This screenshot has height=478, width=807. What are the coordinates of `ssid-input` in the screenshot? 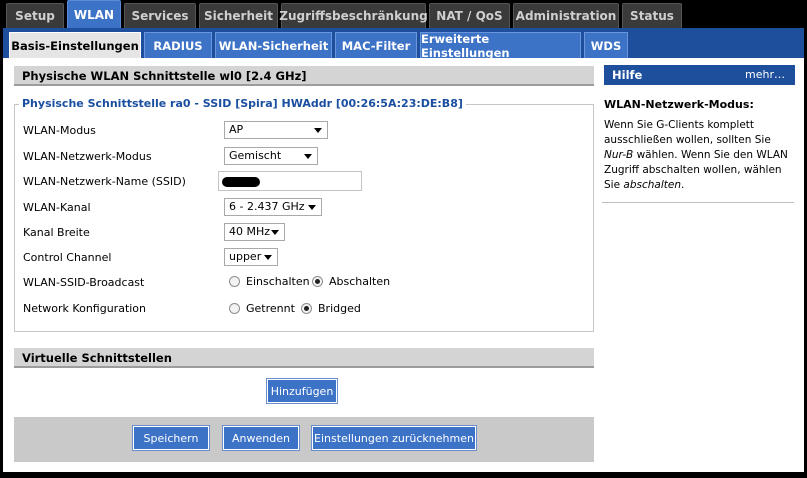 It's located at (290, 181).